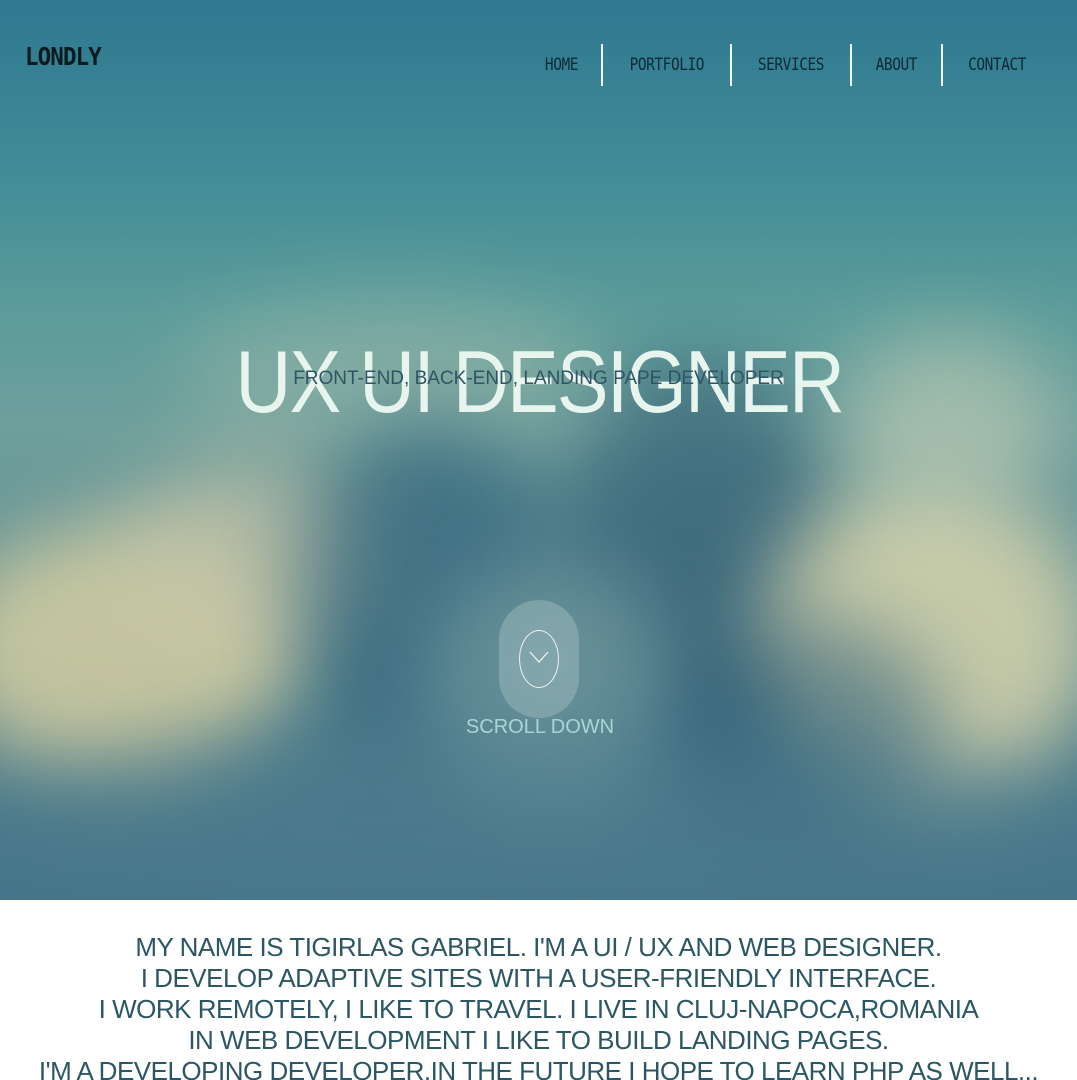 Image resolution: width=1077 pixels, height=1080 pixels. What do you see at coordinates (561, 65) in the screenshot?
I see `nav-home: HOME` at bounding box center [561, 65].